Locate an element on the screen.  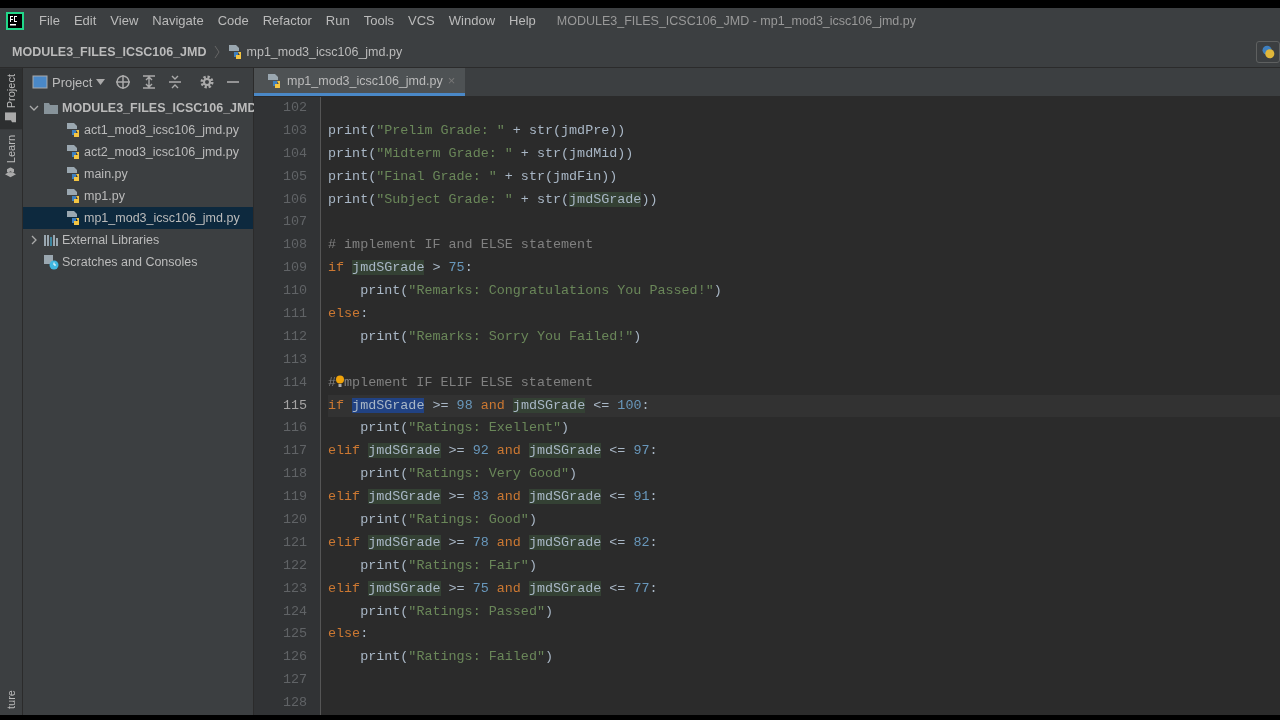
code-line: print("Final Grade: " + str(jmdFin)) is located at coordinates (473, 176).